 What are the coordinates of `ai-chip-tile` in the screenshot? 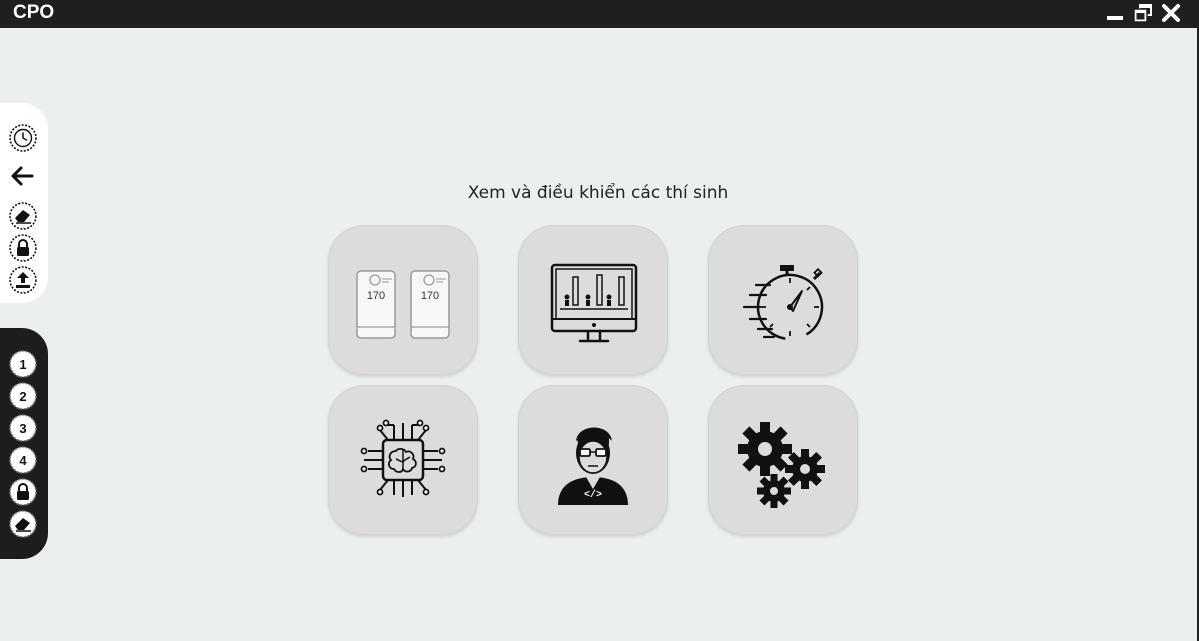 It's located at (403, 460).